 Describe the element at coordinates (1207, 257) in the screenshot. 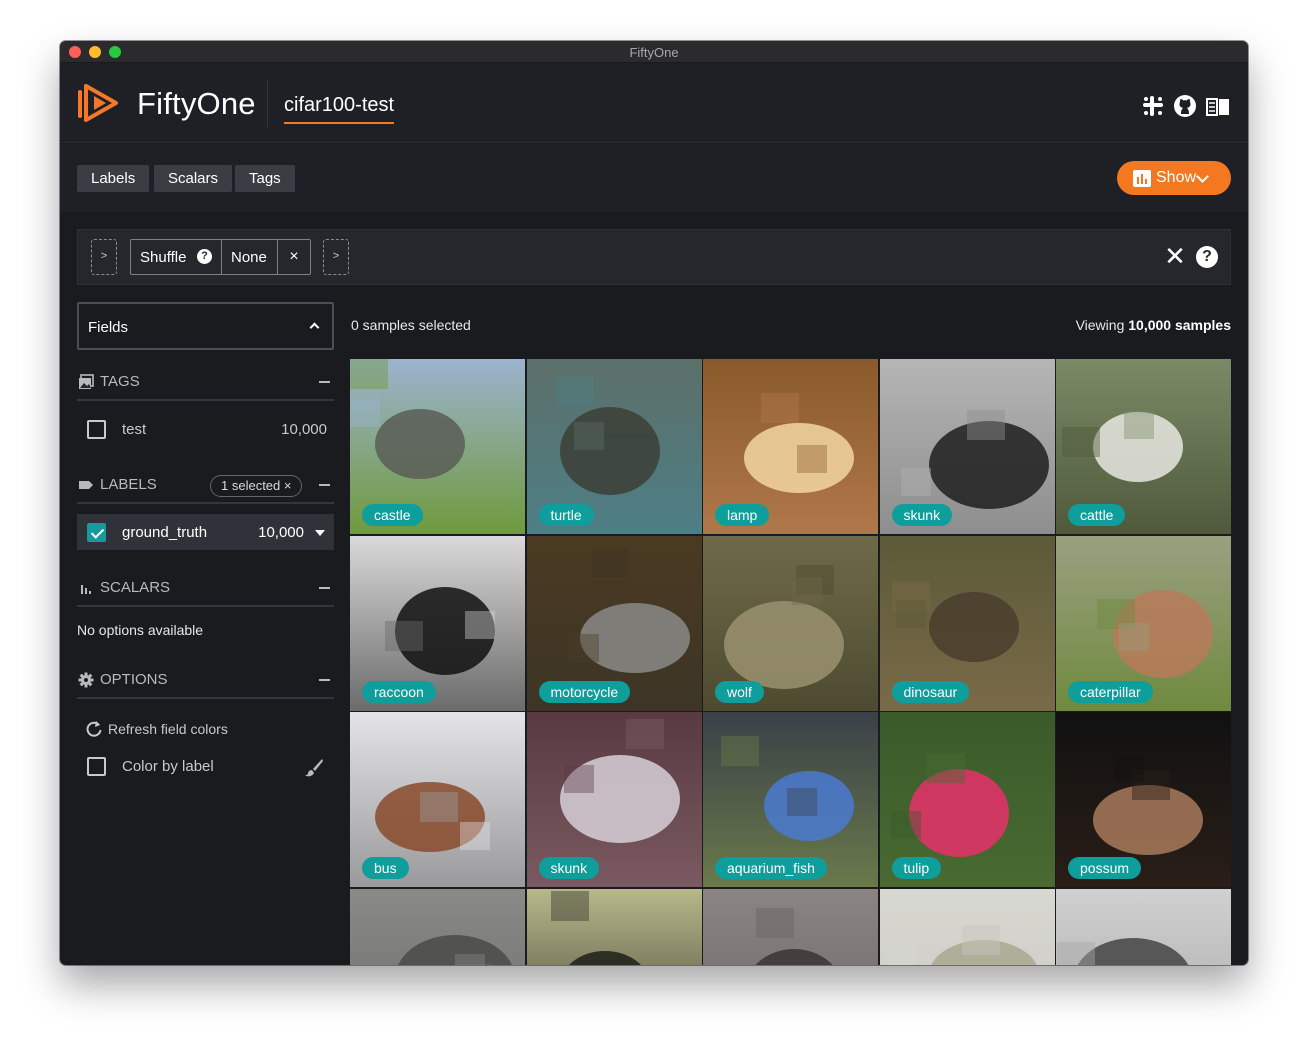

I see `help-icon: ?` at that location.